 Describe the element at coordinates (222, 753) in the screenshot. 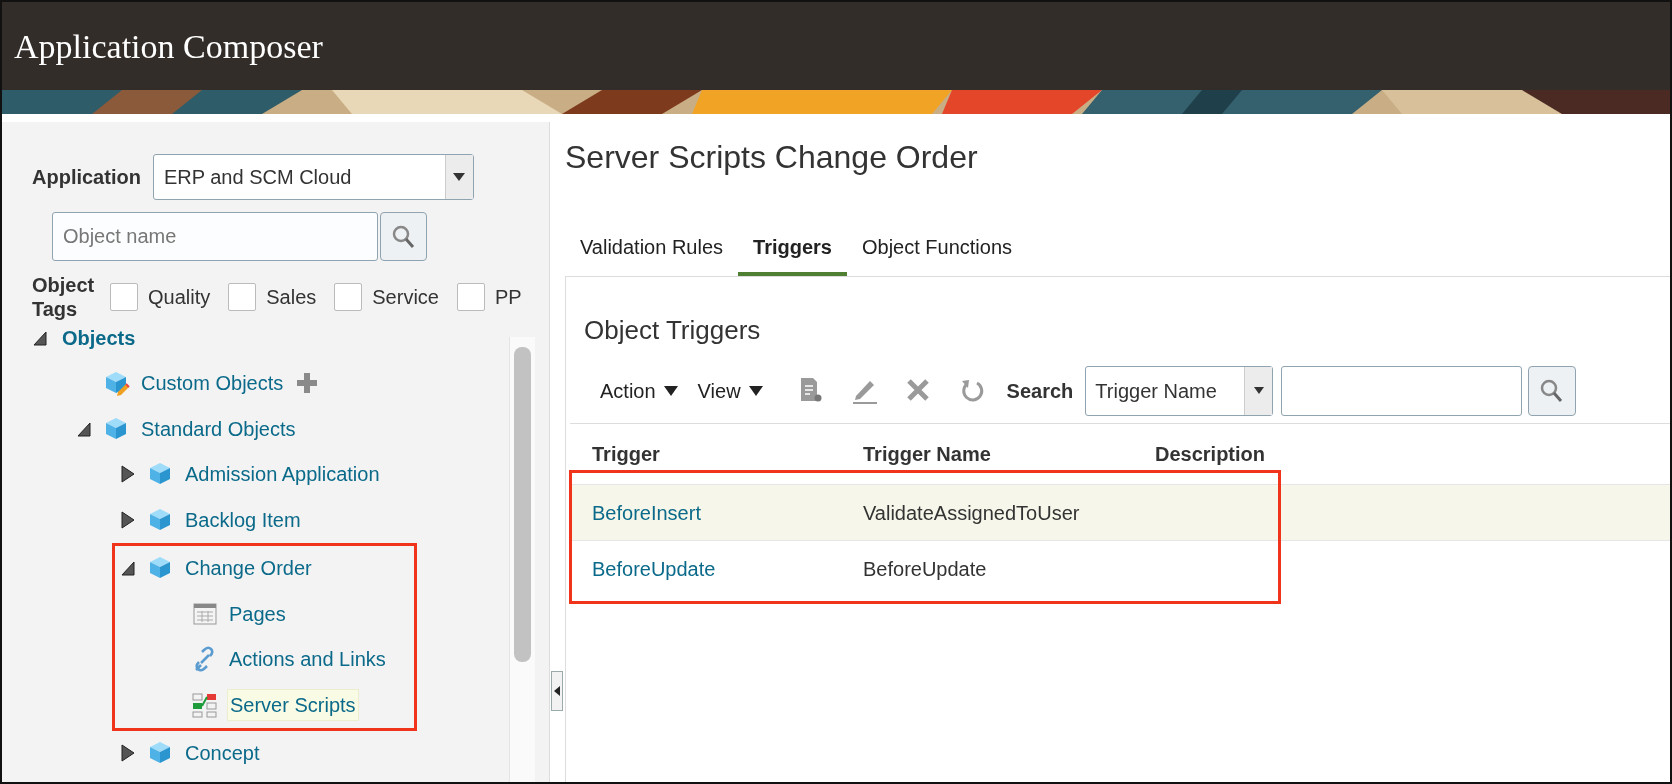

I see `tree-item: Concept` at that location.